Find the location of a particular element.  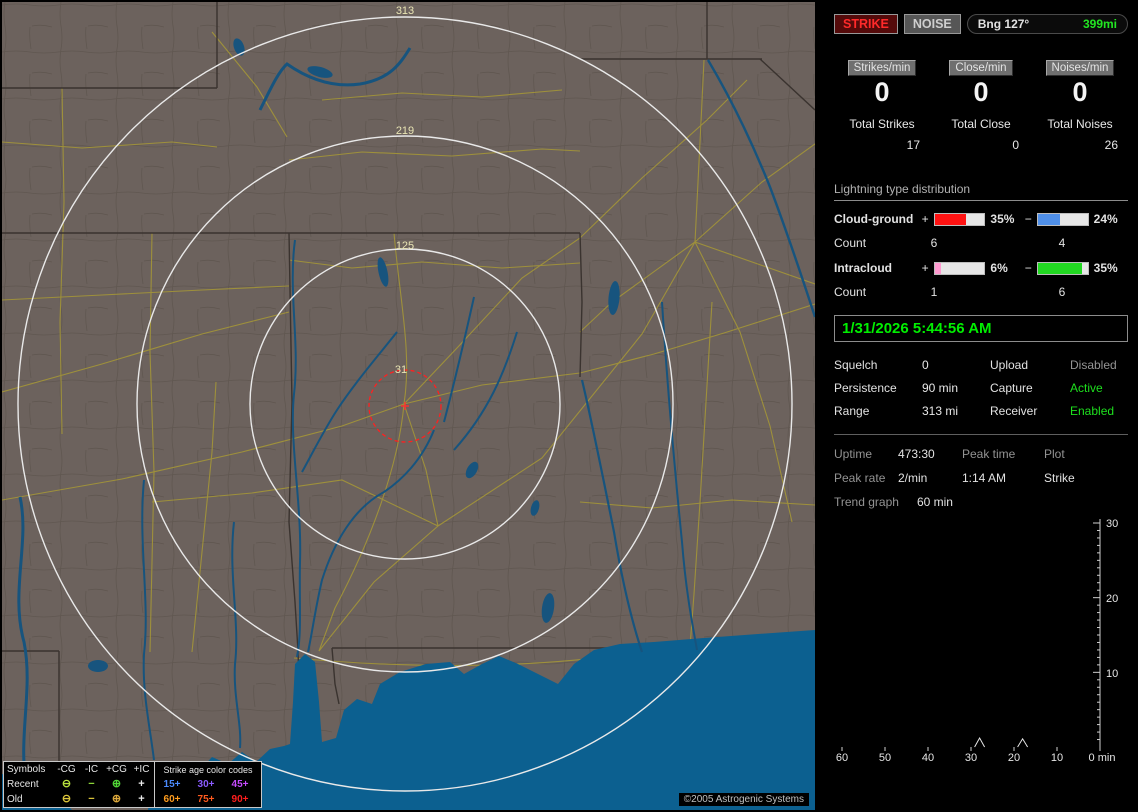

ring-label-31: 31 is located at coordinates (401, 370).